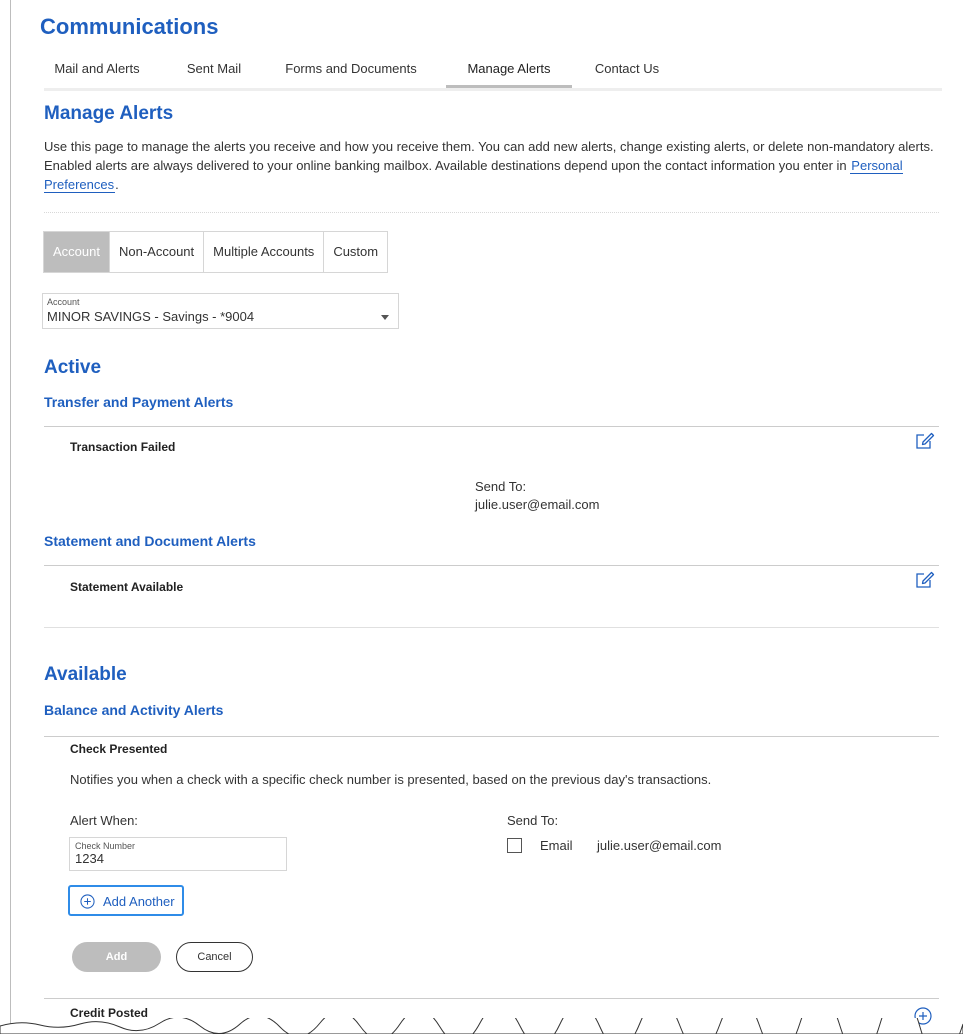  Describe the element at coordinates (119, 749) in the screenshot. I see `alert-check-presented: Check Presented` at that location.